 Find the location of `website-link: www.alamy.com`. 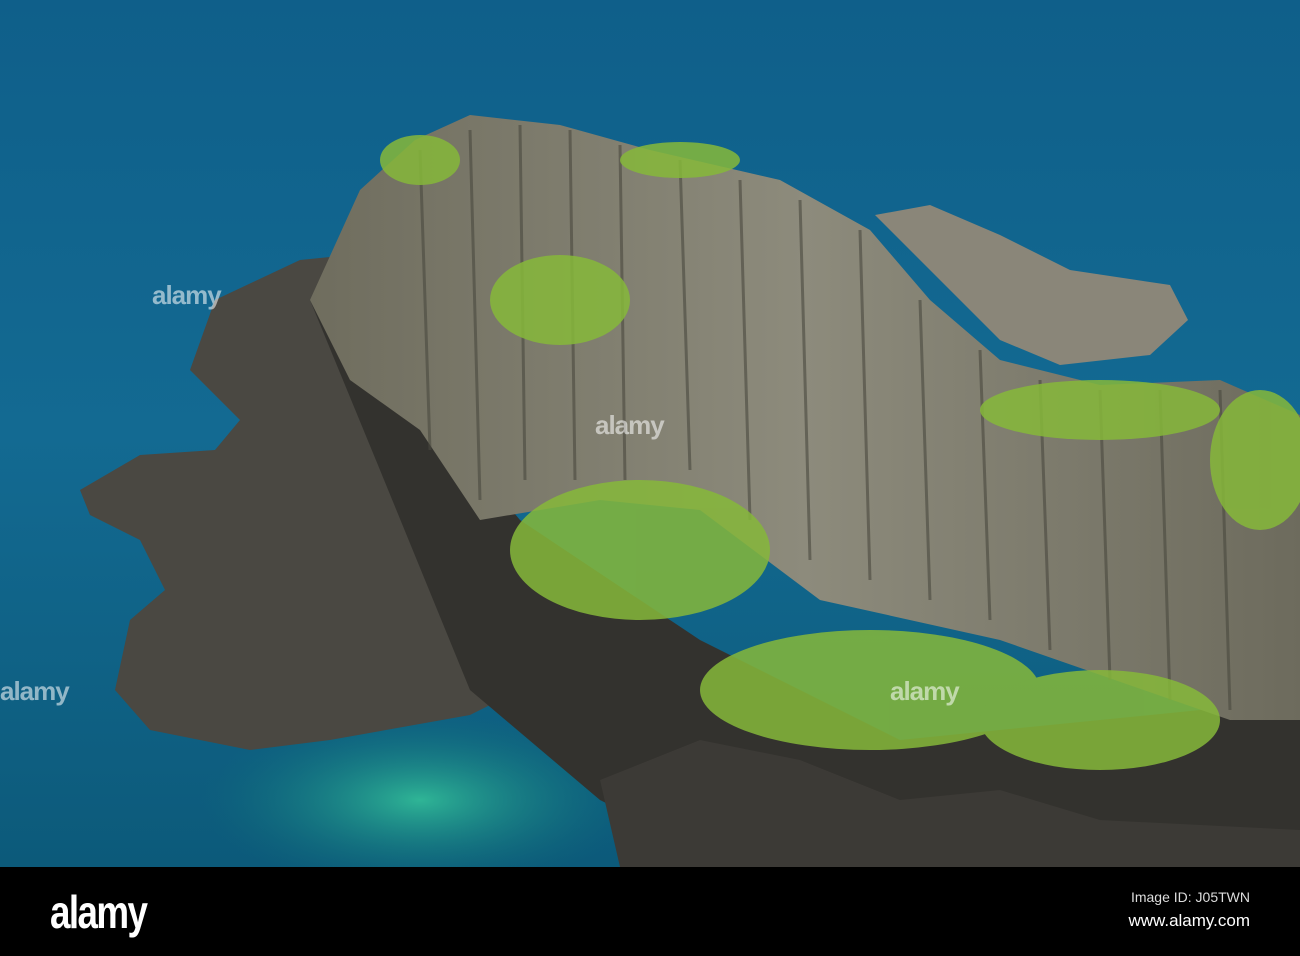

website-link: www.alamy.com is located at coordinates (1189, 920).